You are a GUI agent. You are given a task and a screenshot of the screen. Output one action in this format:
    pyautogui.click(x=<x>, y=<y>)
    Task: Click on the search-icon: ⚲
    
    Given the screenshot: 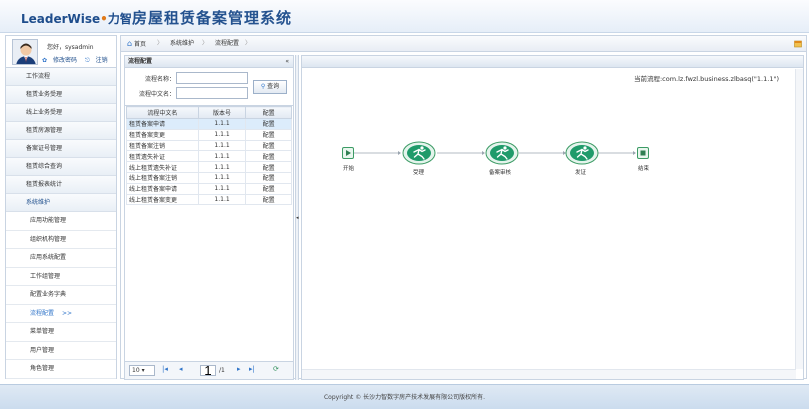 What is the action you would take?
    pyautogui.click(x=263, y=86)
    